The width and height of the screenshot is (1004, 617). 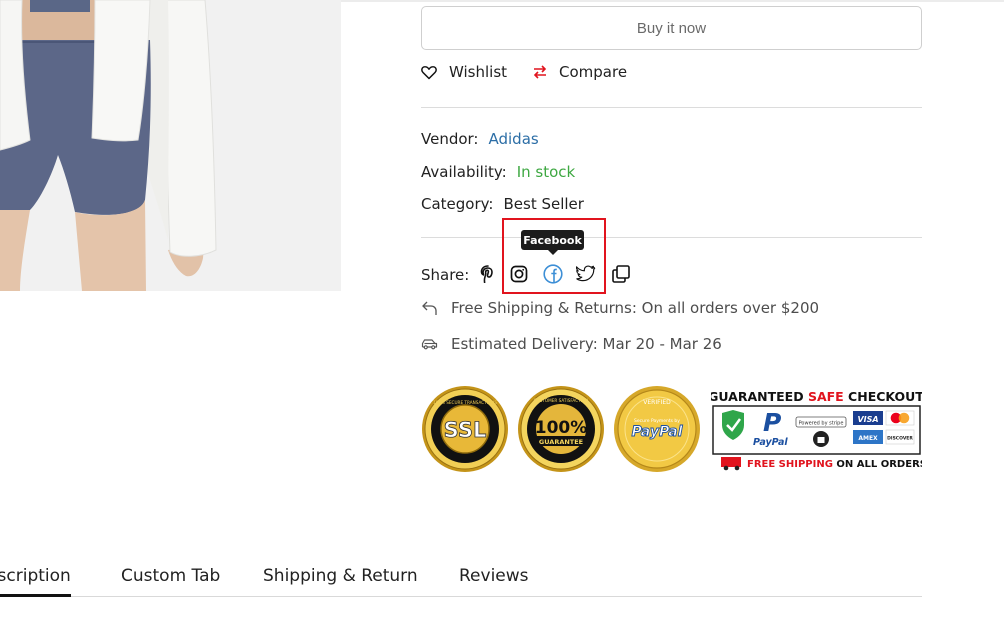 I want to click on tab-description: Description, so click(x=35, y=575).